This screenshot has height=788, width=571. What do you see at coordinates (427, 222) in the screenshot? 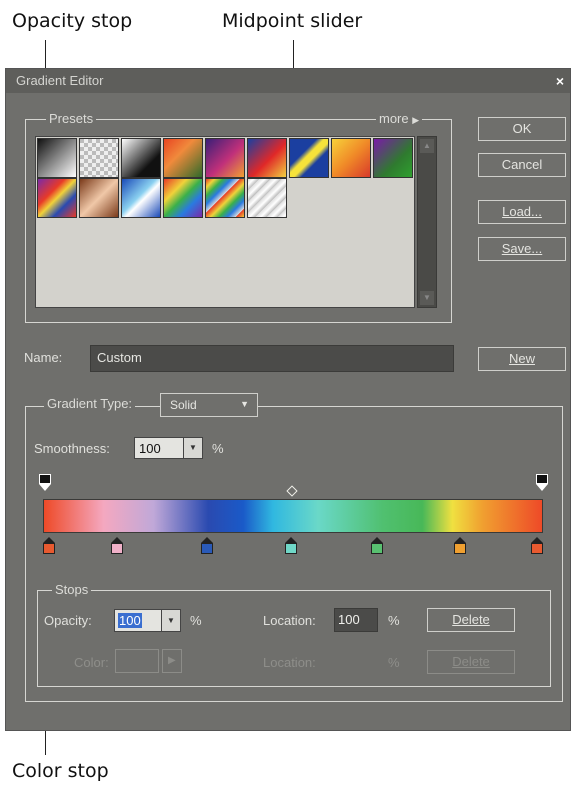
I see `presets-scrollbar: ▲ ▼` at bounding box center [427, 222].